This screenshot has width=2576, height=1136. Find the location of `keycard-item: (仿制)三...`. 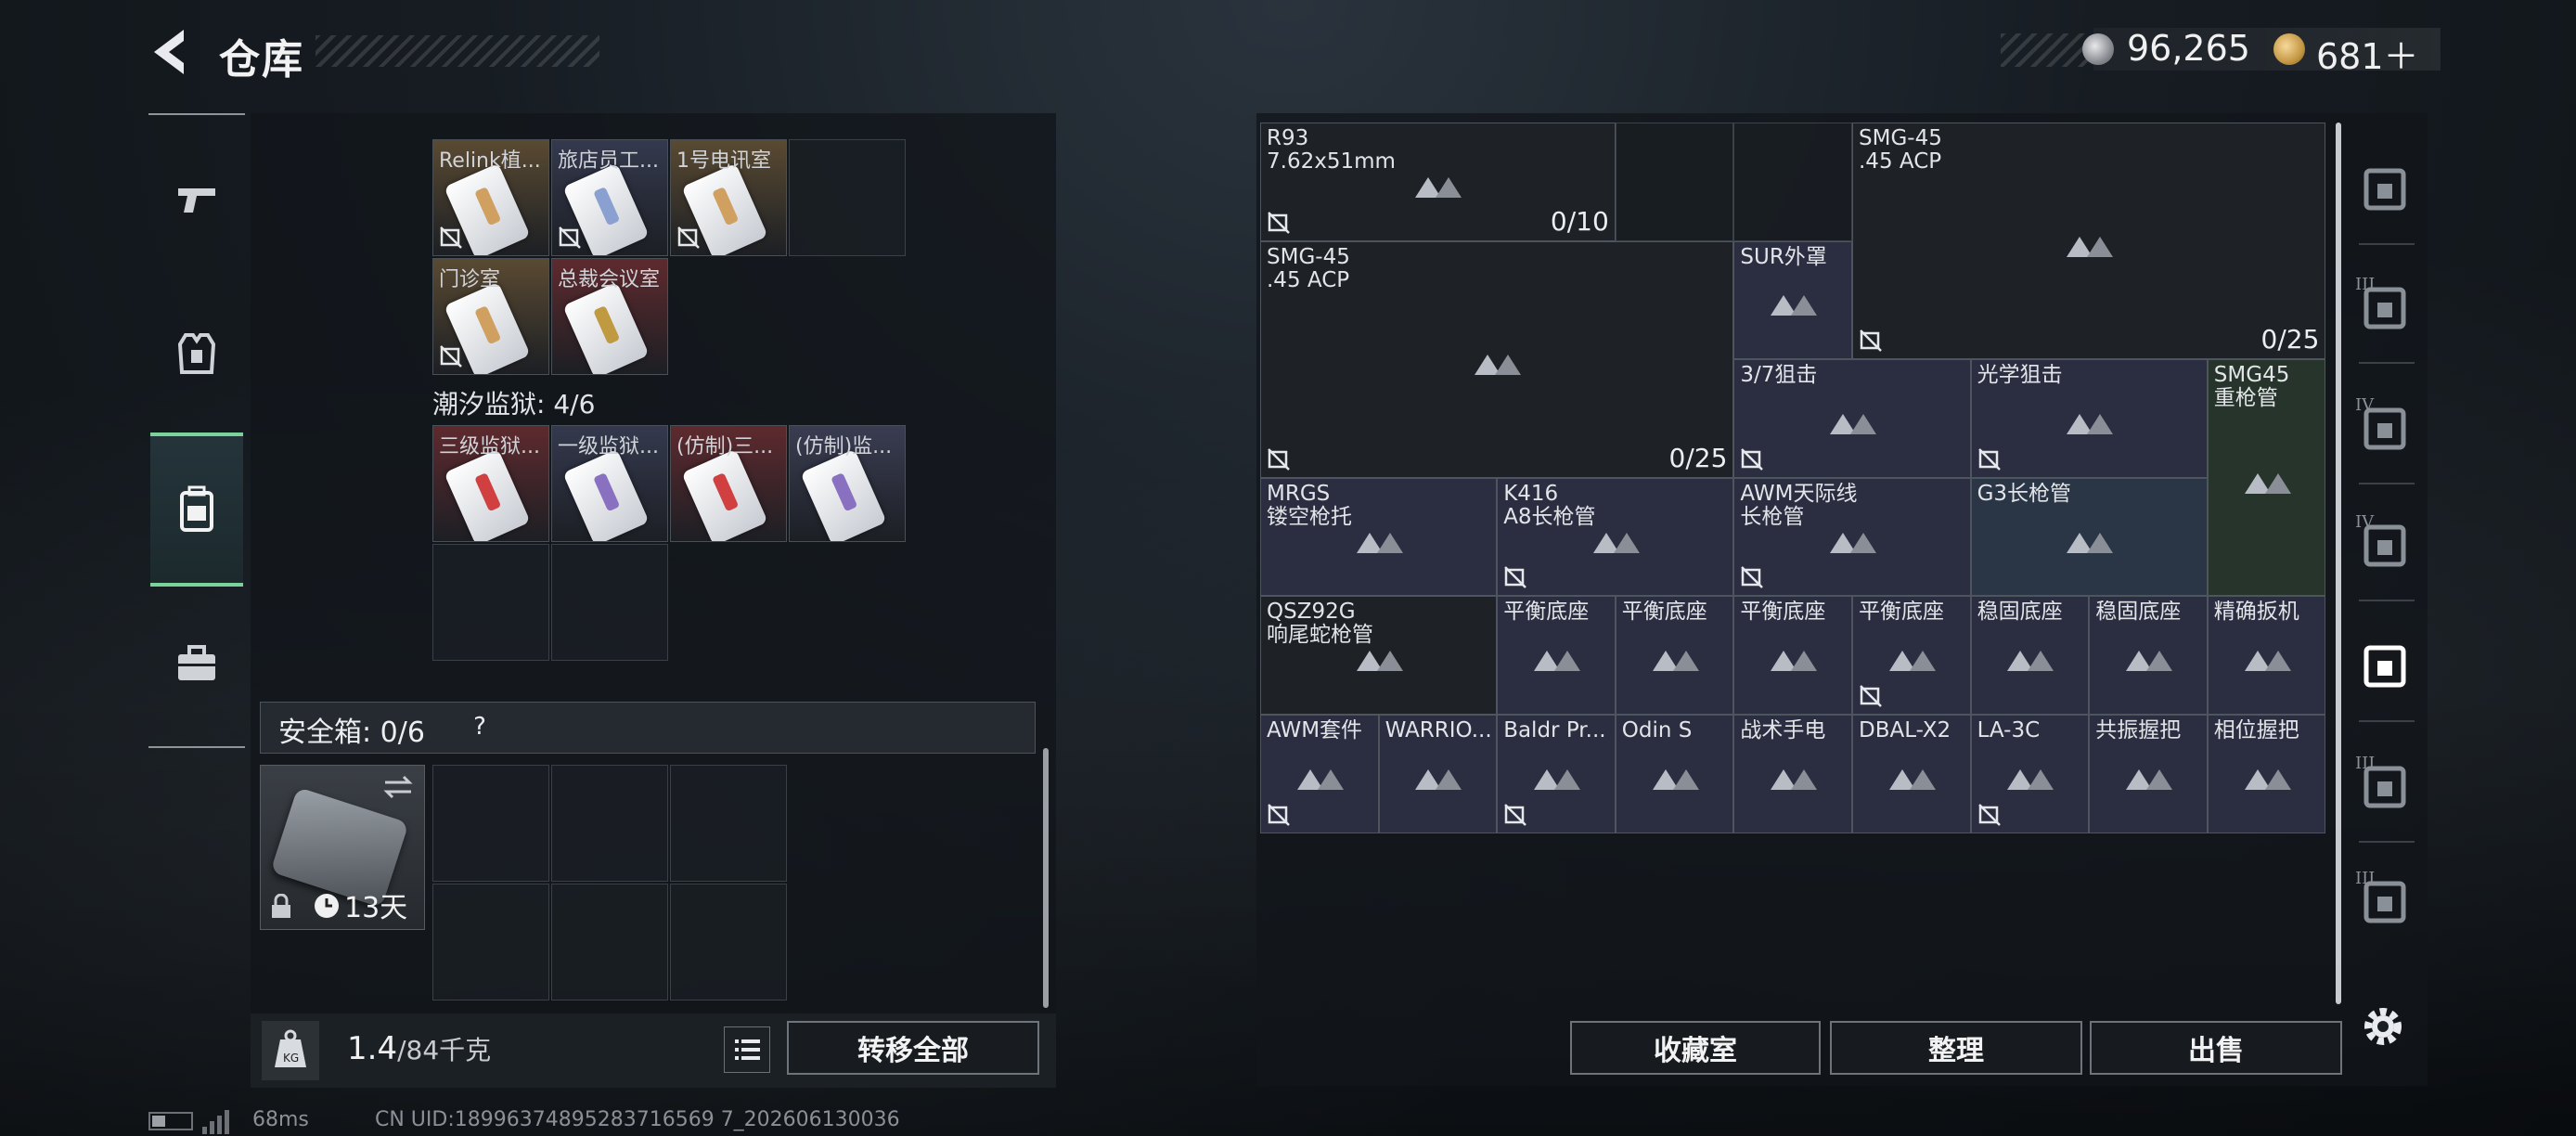

keycard-item: (仿制)三... is located at coordinates (729, 483).